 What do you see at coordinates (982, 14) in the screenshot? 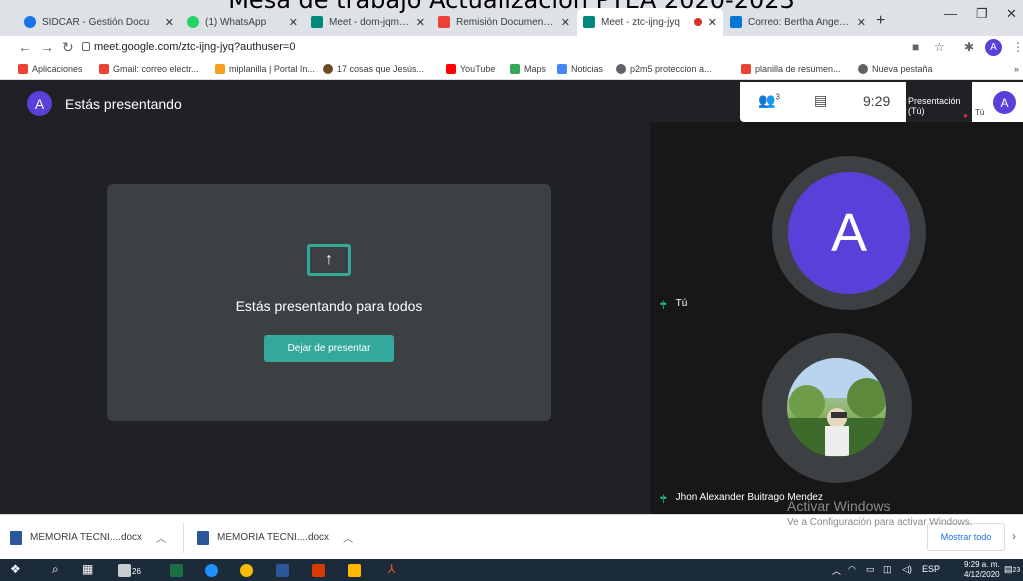
I see `restore-icon: ❐` at bounding box center [982, 14].